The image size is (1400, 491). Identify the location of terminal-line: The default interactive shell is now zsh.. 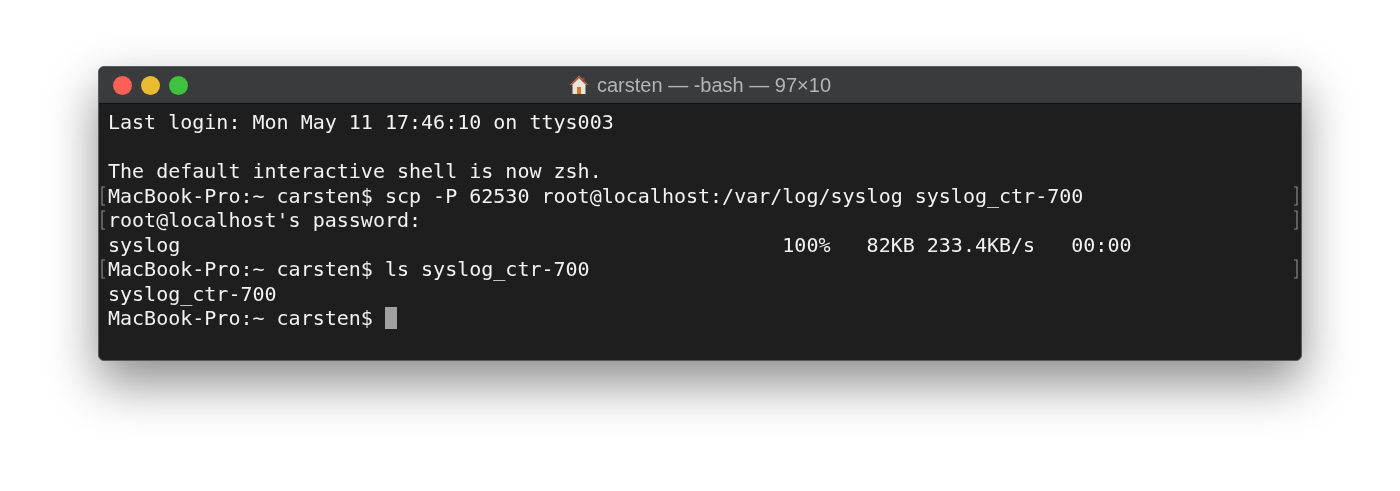
(355, 171).